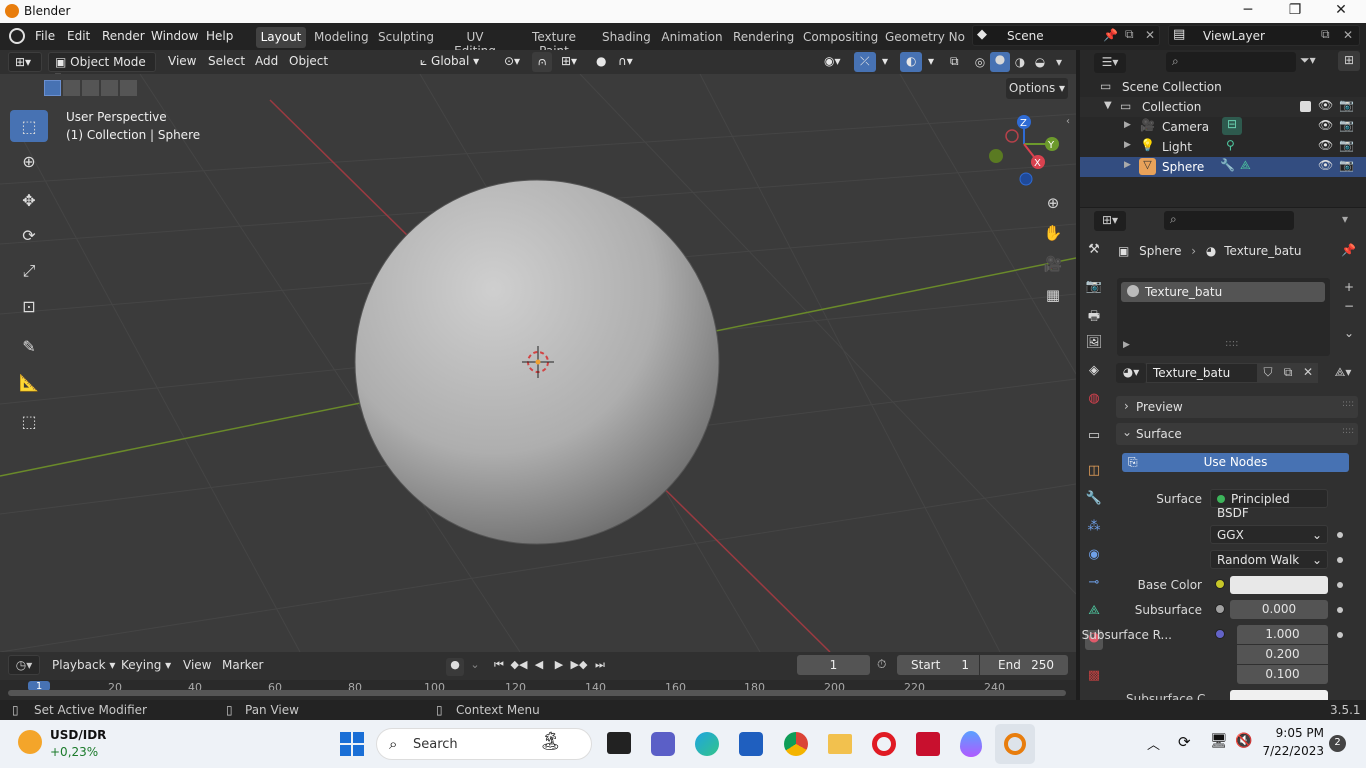 The width and height of the screenshot is (1366, 768). I want to click on wireframe-shading-icon: ◎, so click(980, 62).